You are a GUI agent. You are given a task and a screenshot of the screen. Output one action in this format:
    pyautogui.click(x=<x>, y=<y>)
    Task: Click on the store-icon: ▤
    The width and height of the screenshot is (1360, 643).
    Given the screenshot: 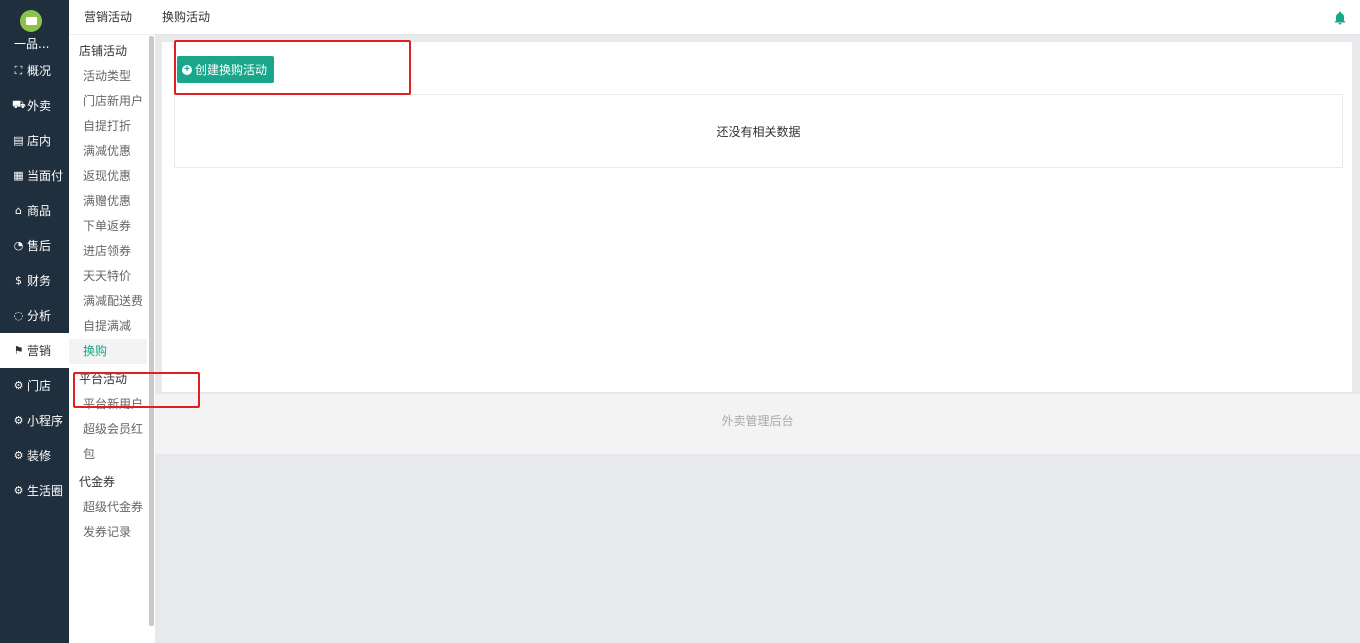 What is the action you would take?
    pyautogui.click(x=18, y=140)
    